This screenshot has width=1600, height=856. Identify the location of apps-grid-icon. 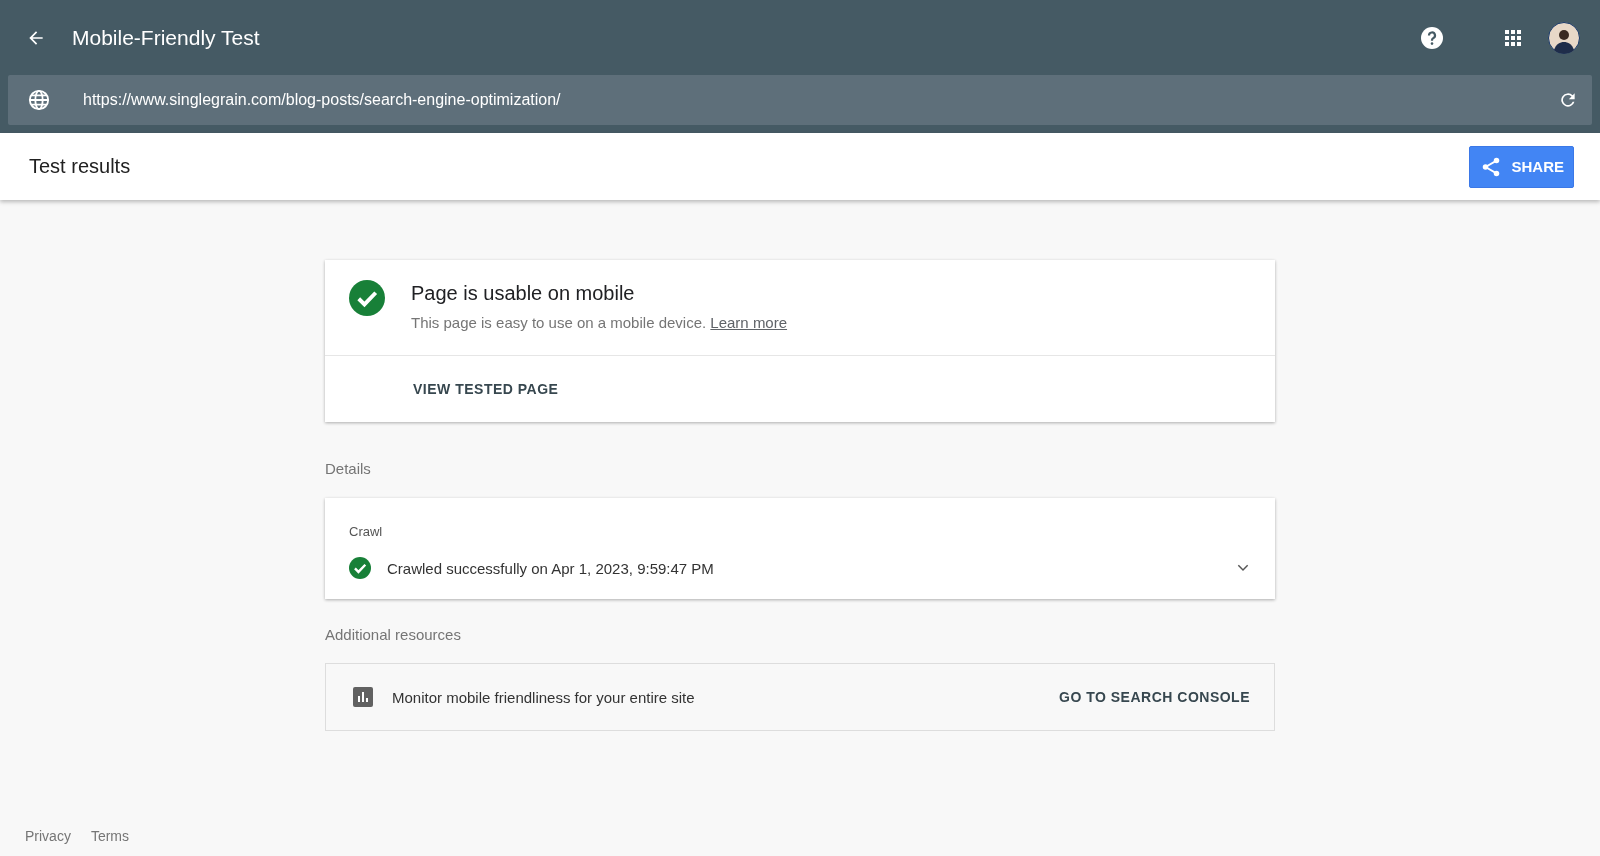
(1513, 37).